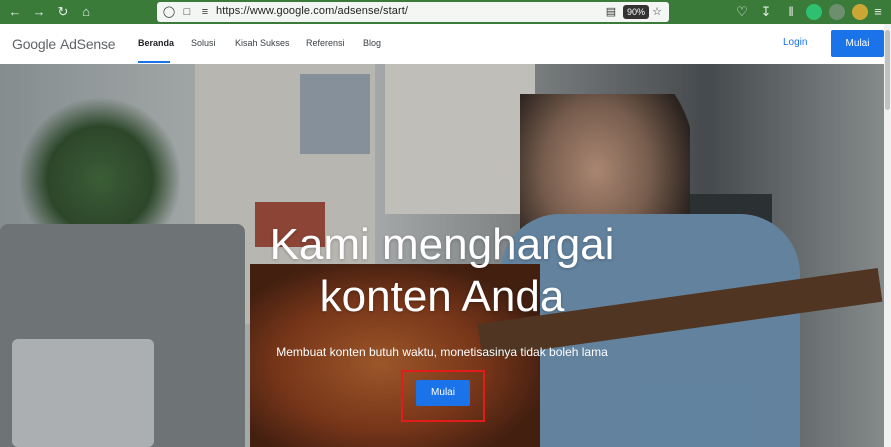 The height and width of the screenshot is (447, 891). I want to click on forward-icon: →, so click(39, 12).